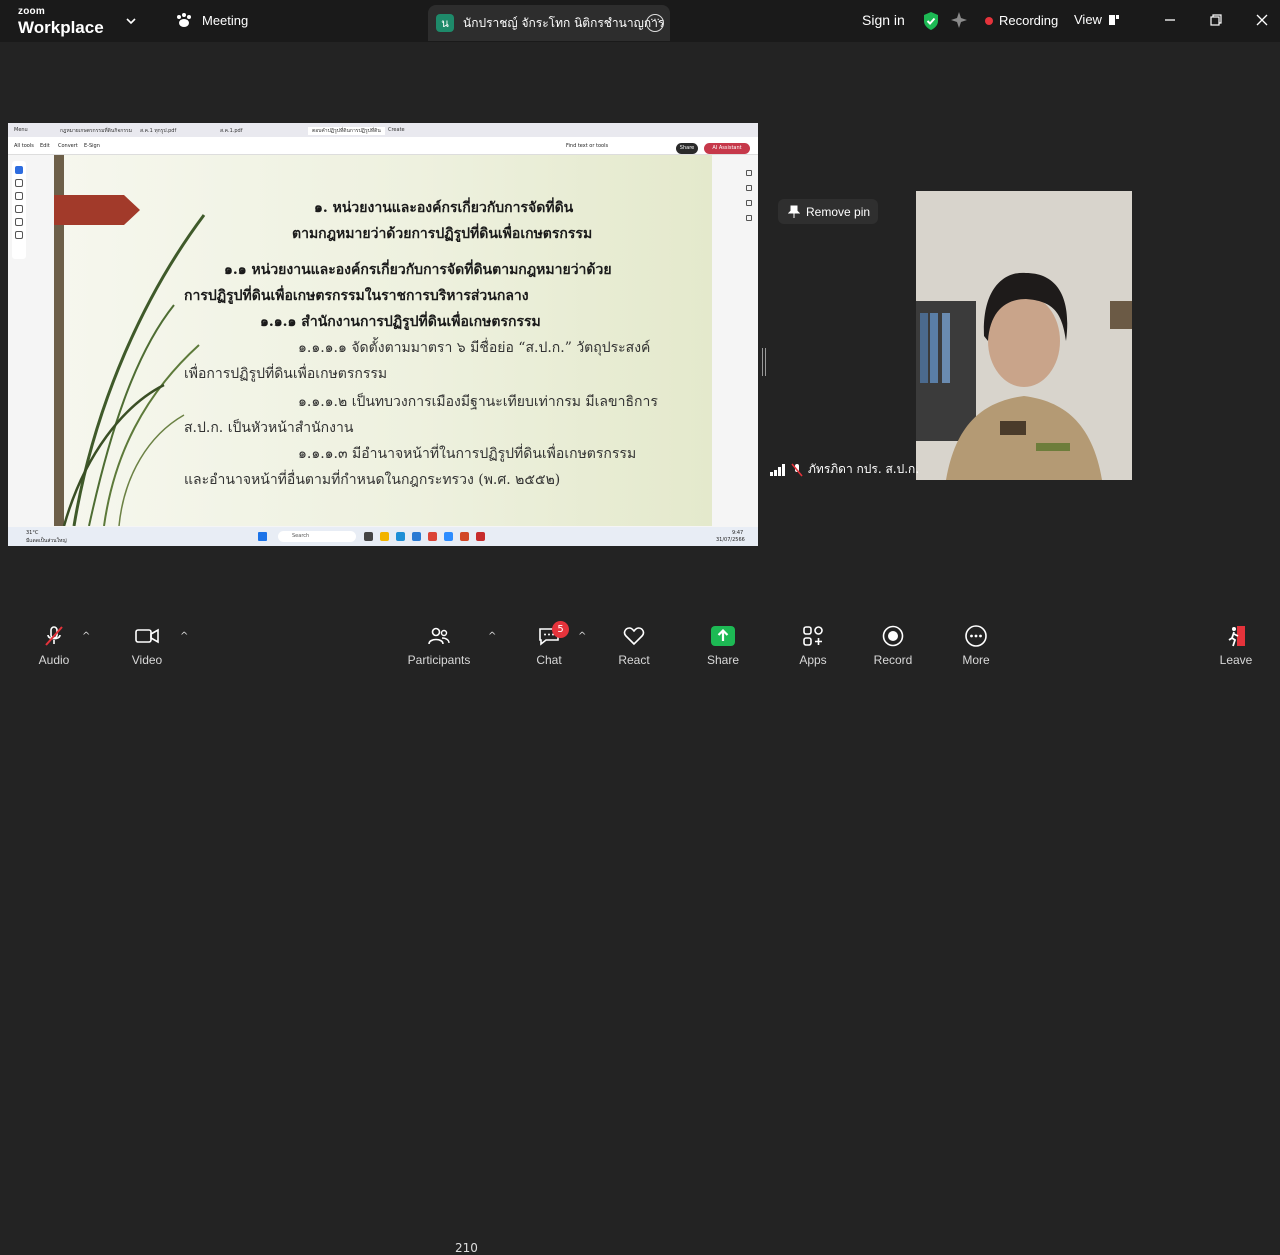  Describe the element at coordinates (184, 636) in the screenshot. I see `video-options-caret-icon: ^` at that location.